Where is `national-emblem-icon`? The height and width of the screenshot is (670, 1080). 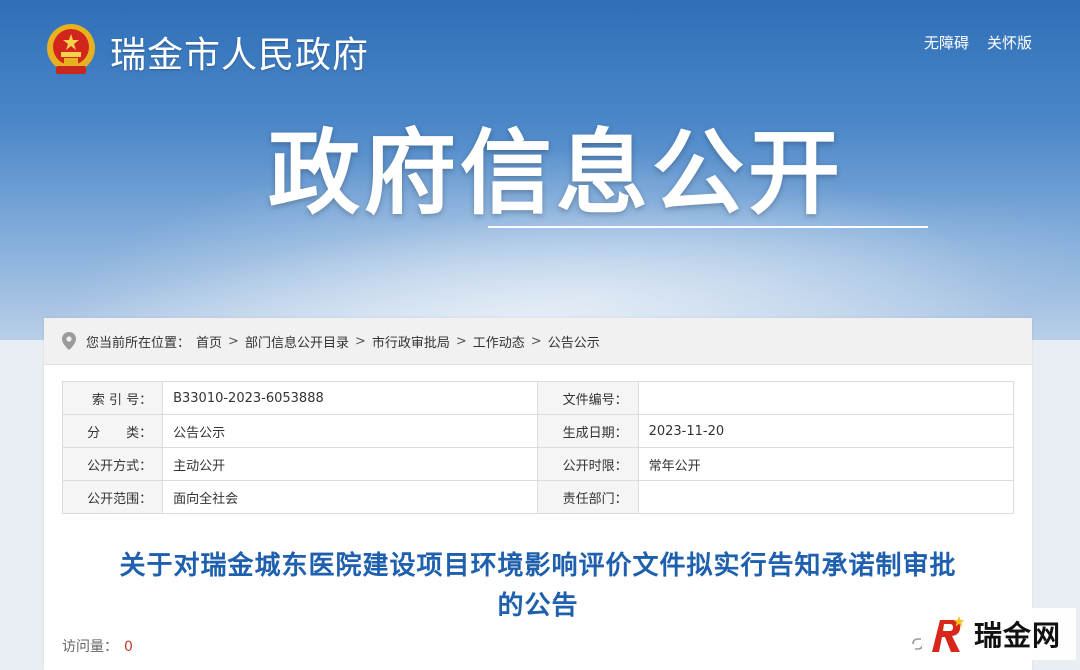
national-emblem-icon is located at coordinates (71, 49).